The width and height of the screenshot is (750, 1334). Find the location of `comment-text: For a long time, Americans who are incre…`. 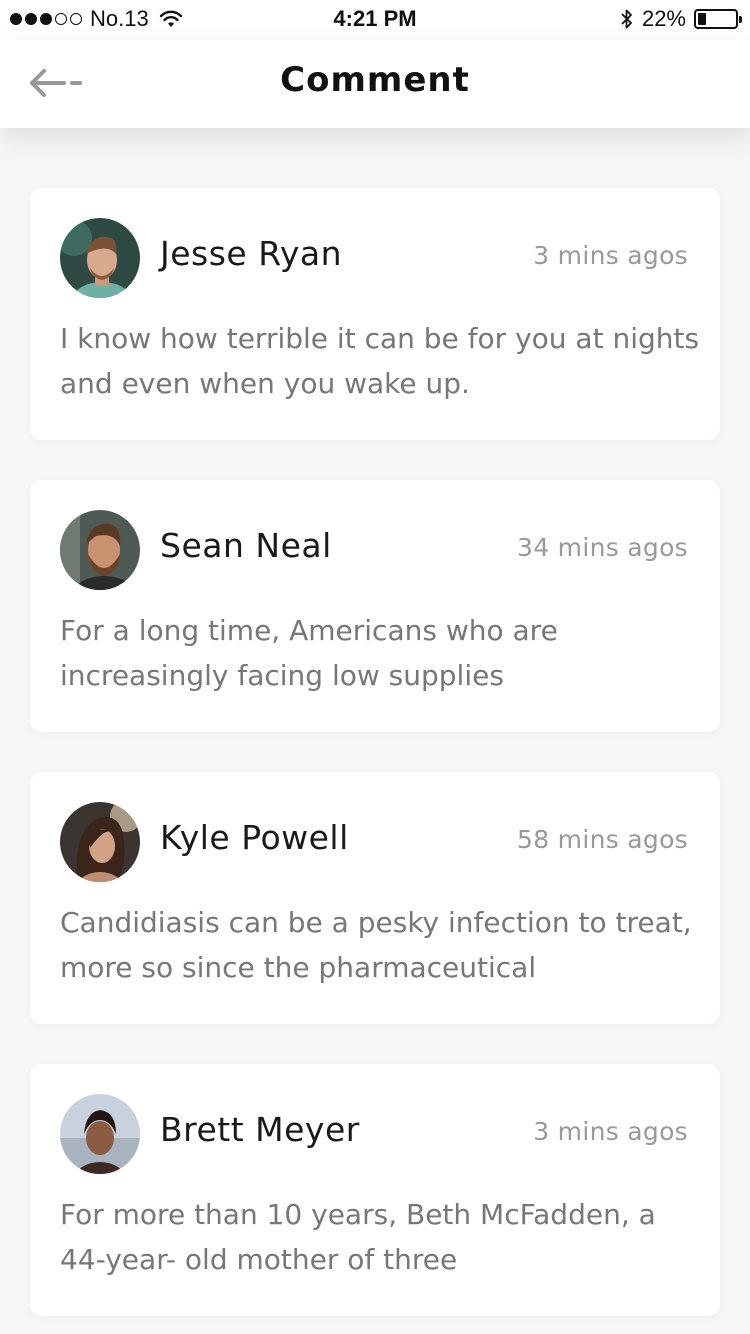

comment-text: For a long time, Americans who are incre… is located at coordinates (309, 653).